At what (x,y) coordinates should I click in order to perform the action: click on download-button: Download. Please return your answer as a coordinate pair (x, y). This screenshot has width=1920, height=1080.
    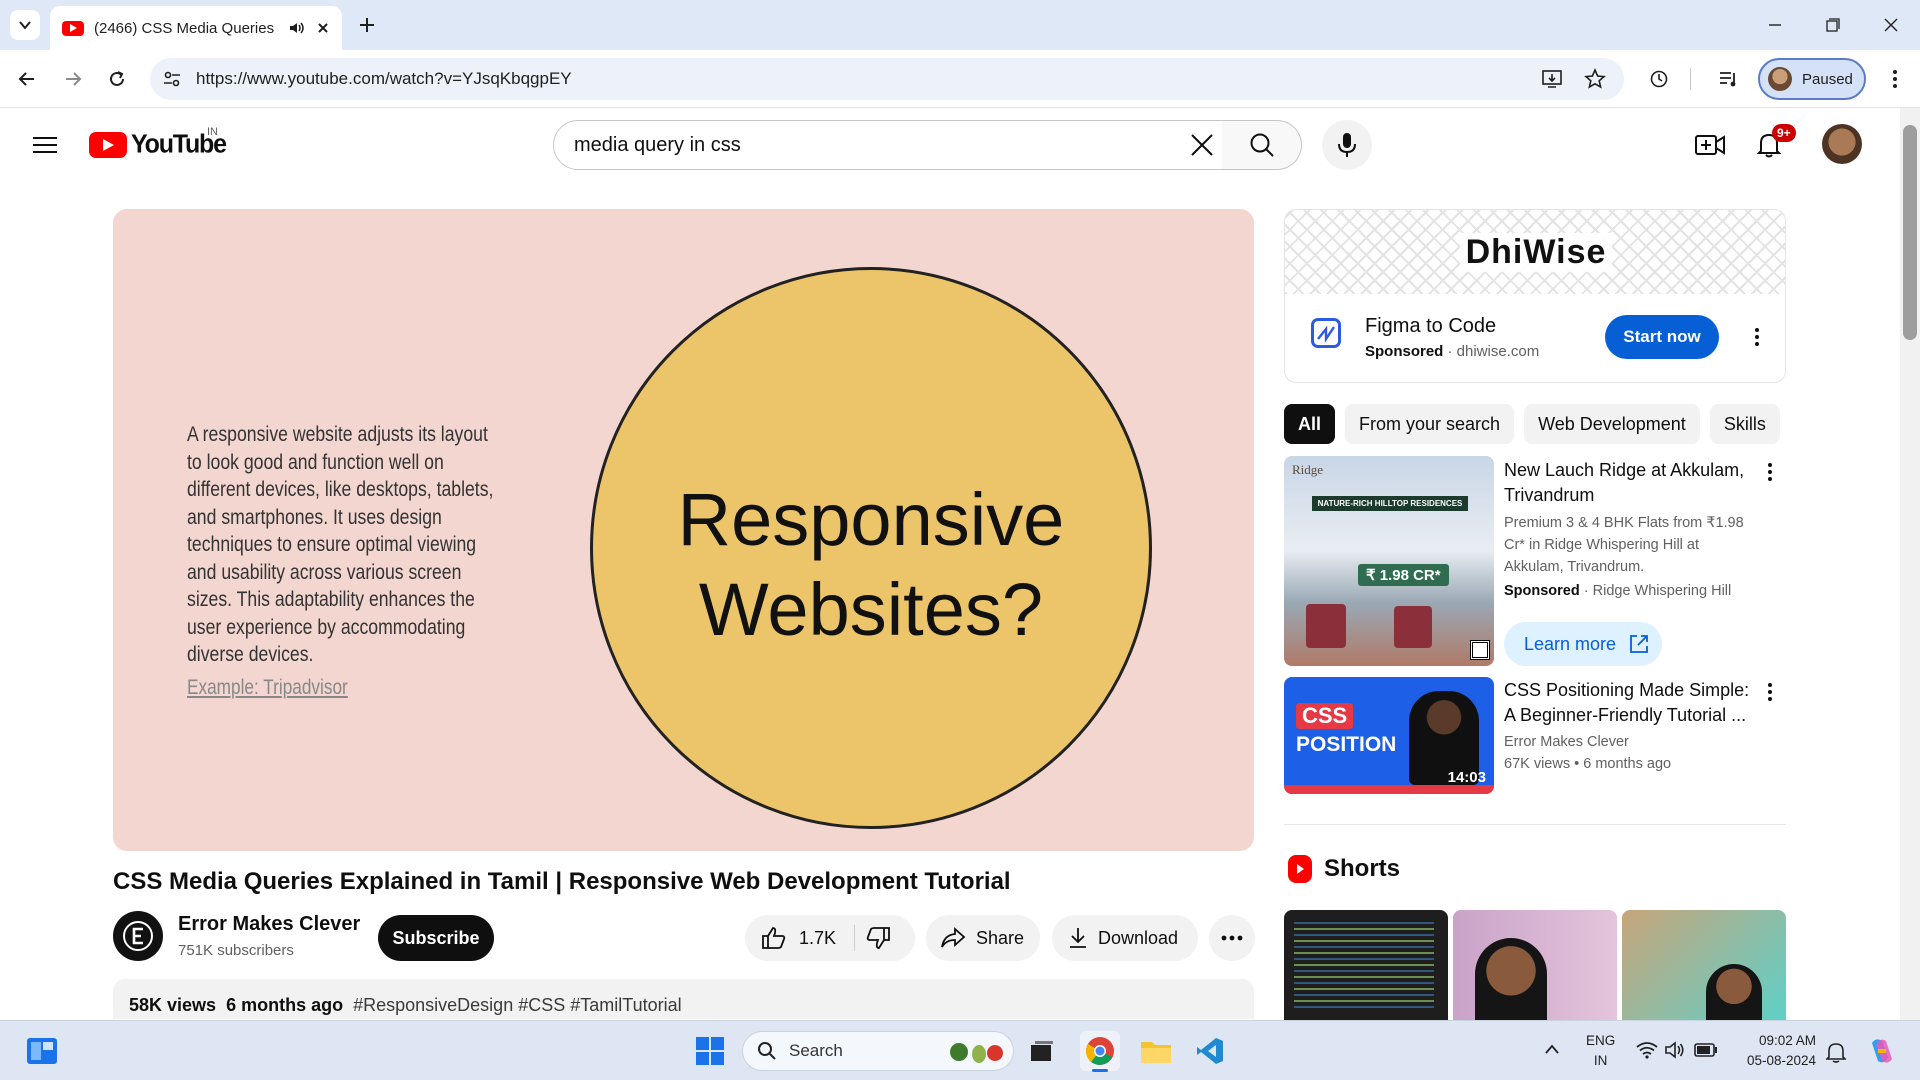
    Looking at the image, I should click on (1125, 938).